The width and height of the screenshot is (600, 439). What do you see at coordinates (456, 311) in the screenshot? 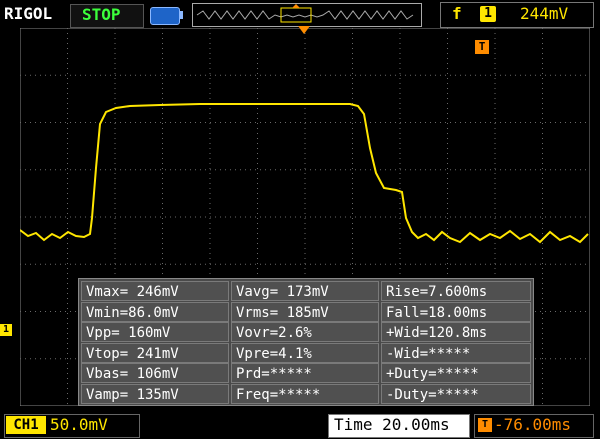
I see `measurement-cell: Fall=18.00ms` at bounding box center [456, 311].